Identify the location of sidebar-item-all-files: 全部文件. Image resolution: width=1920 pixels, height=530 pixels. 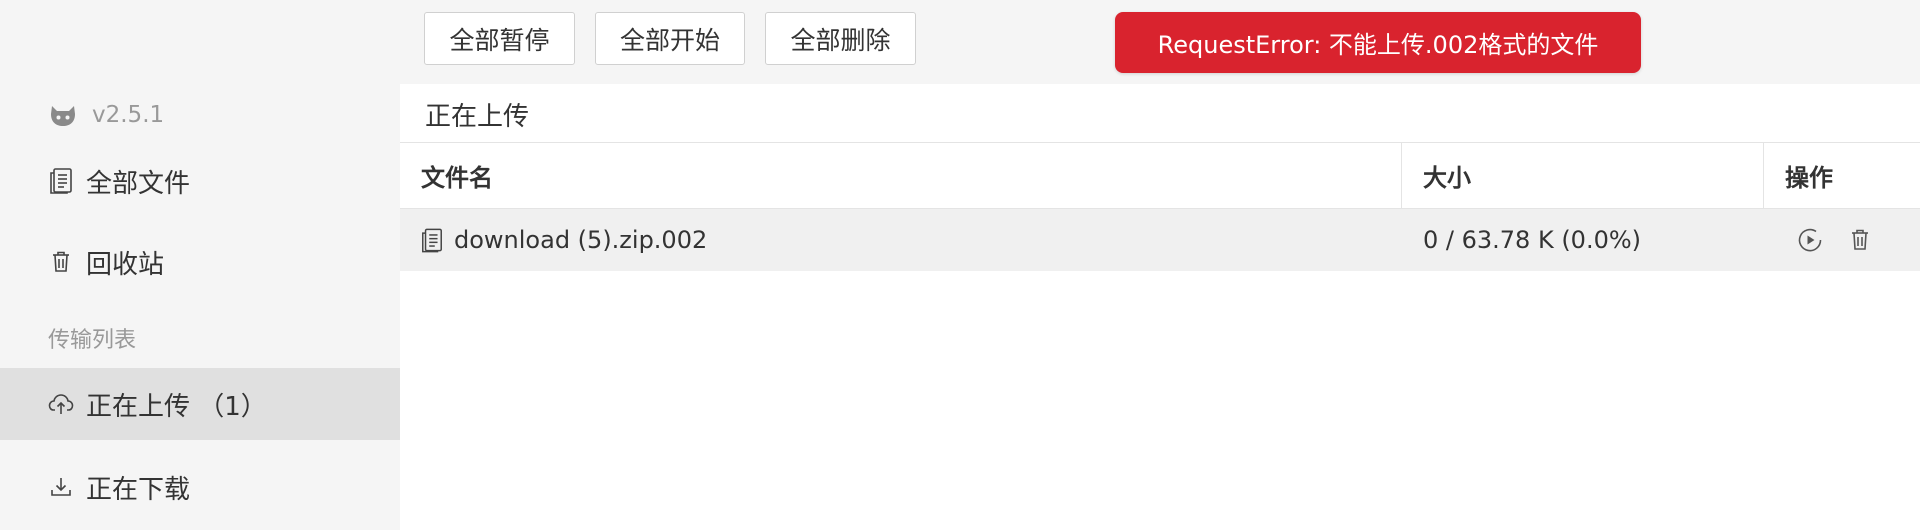
(200, 181).